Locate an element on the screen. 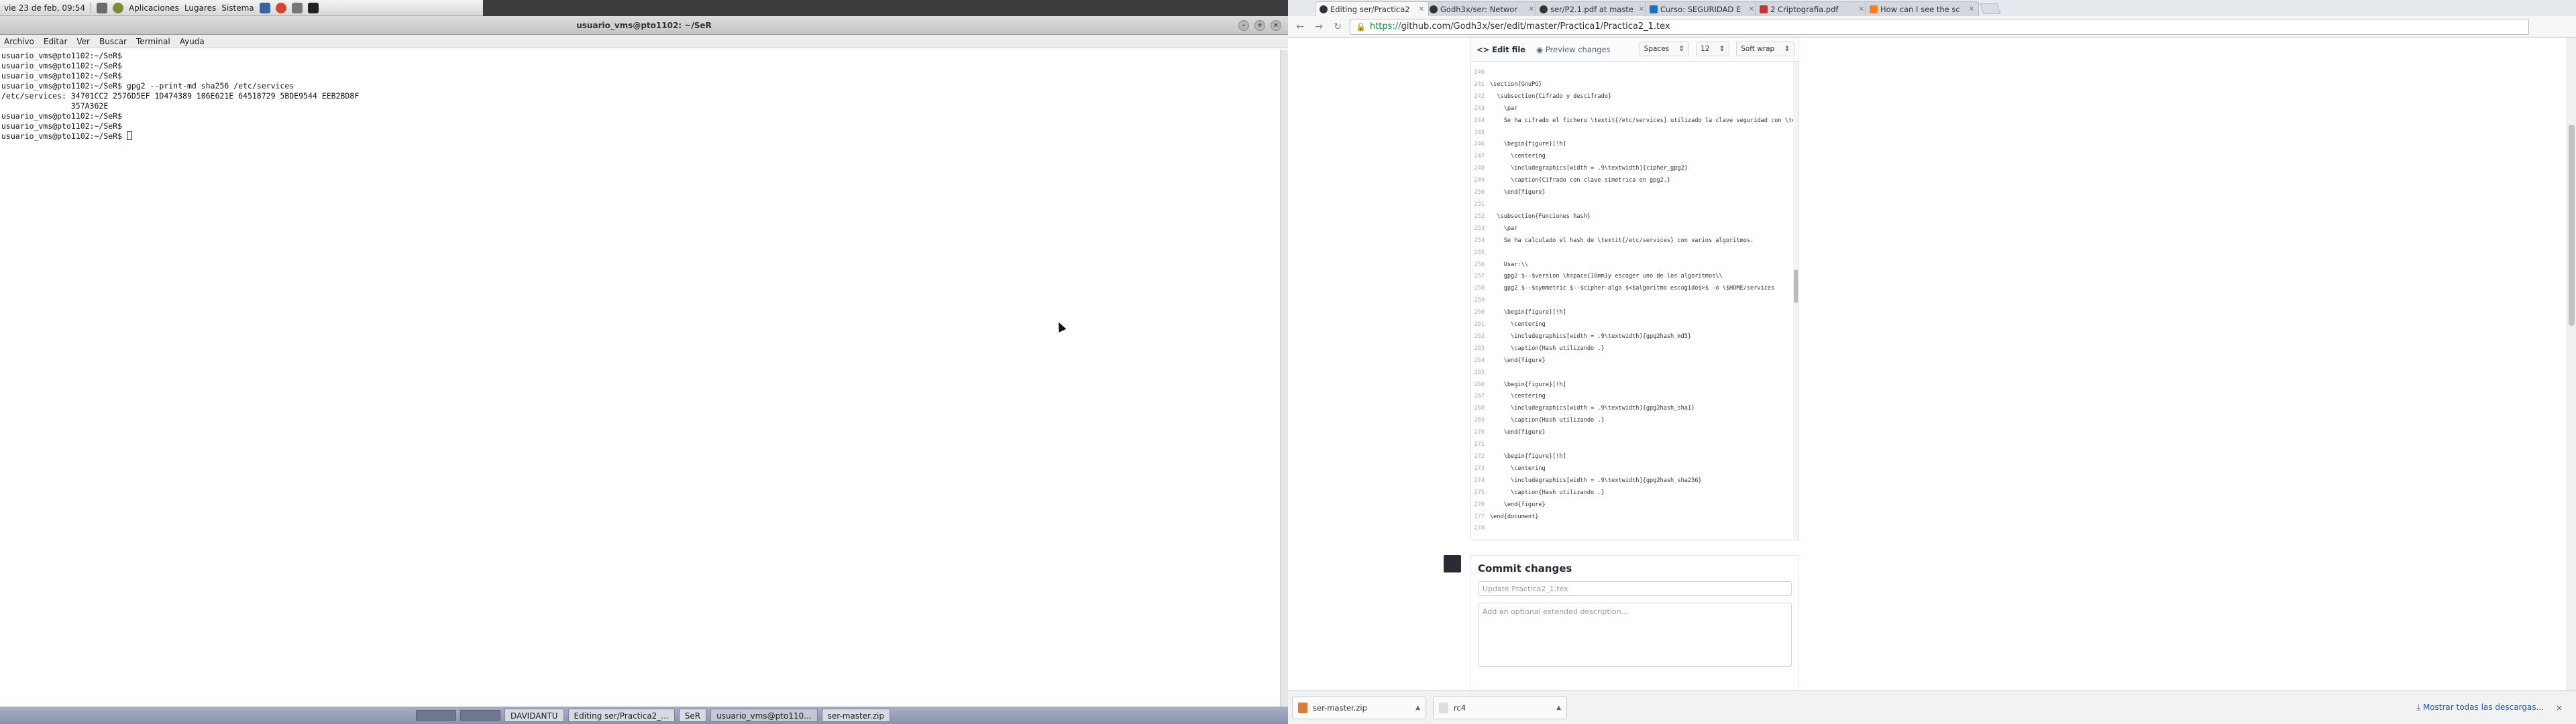 Image resolution: width=2576 pixels, height=724 pixels. maximize-icon: + is located at coordinates (1259, 25).